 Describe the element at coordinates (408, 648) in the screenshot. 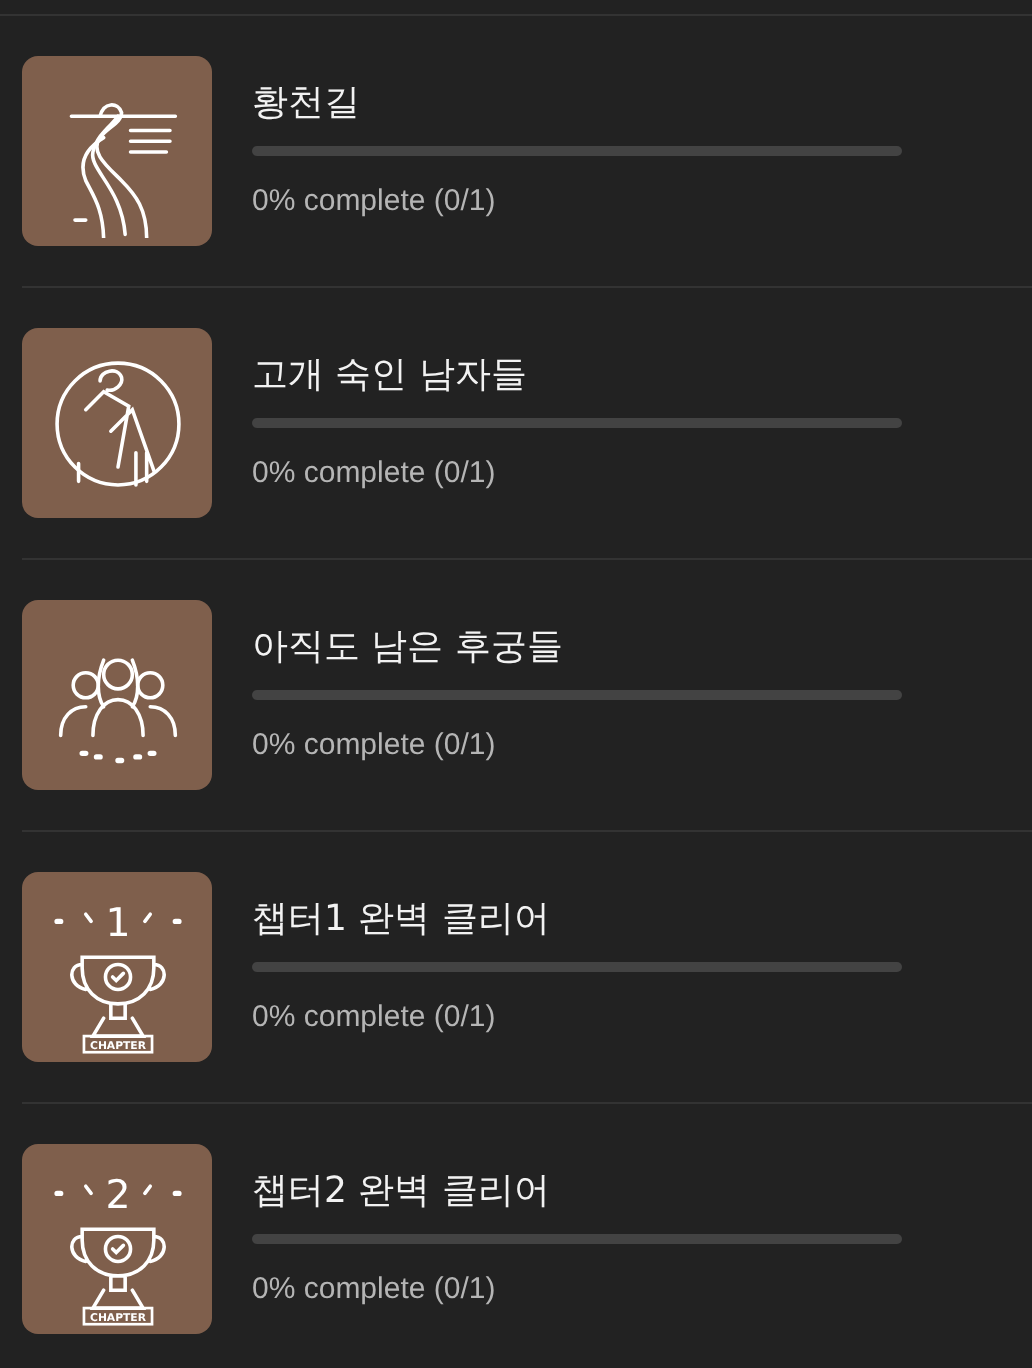

I see `achievement-title: 아직도 남은 후궁들` at that location.